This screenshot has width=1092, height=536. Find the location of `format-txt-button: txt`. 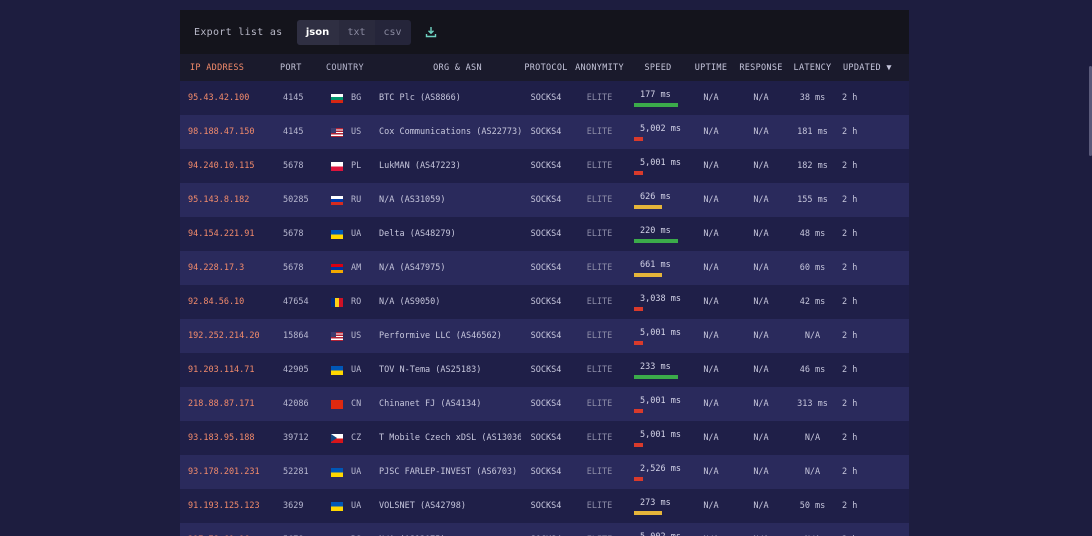

format-txt-button: txt is located at coordinates (356, 32).